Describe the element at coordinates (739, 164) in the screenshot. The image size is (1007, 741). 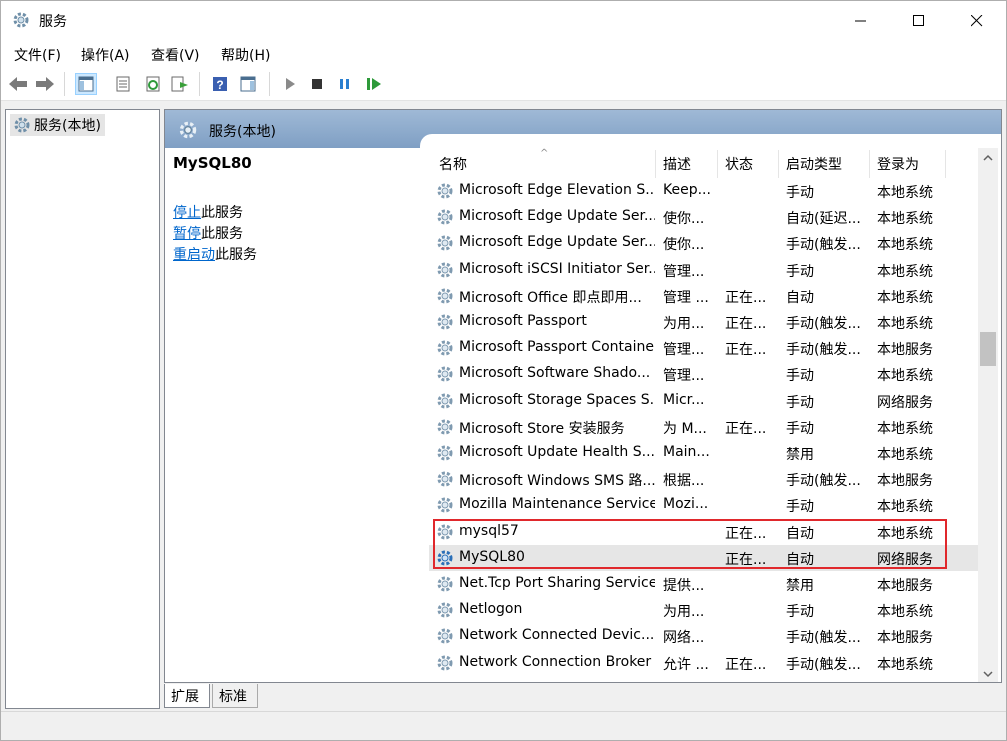
I see `column-header-status: 状态` at that location.